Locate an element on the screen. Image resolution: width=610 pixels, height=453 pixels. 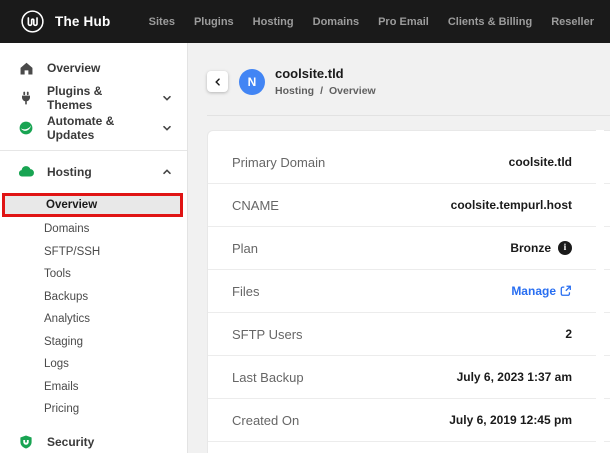
sidebar-item-automate-updates: Automate & Updates is located at coordinates (93, 128).